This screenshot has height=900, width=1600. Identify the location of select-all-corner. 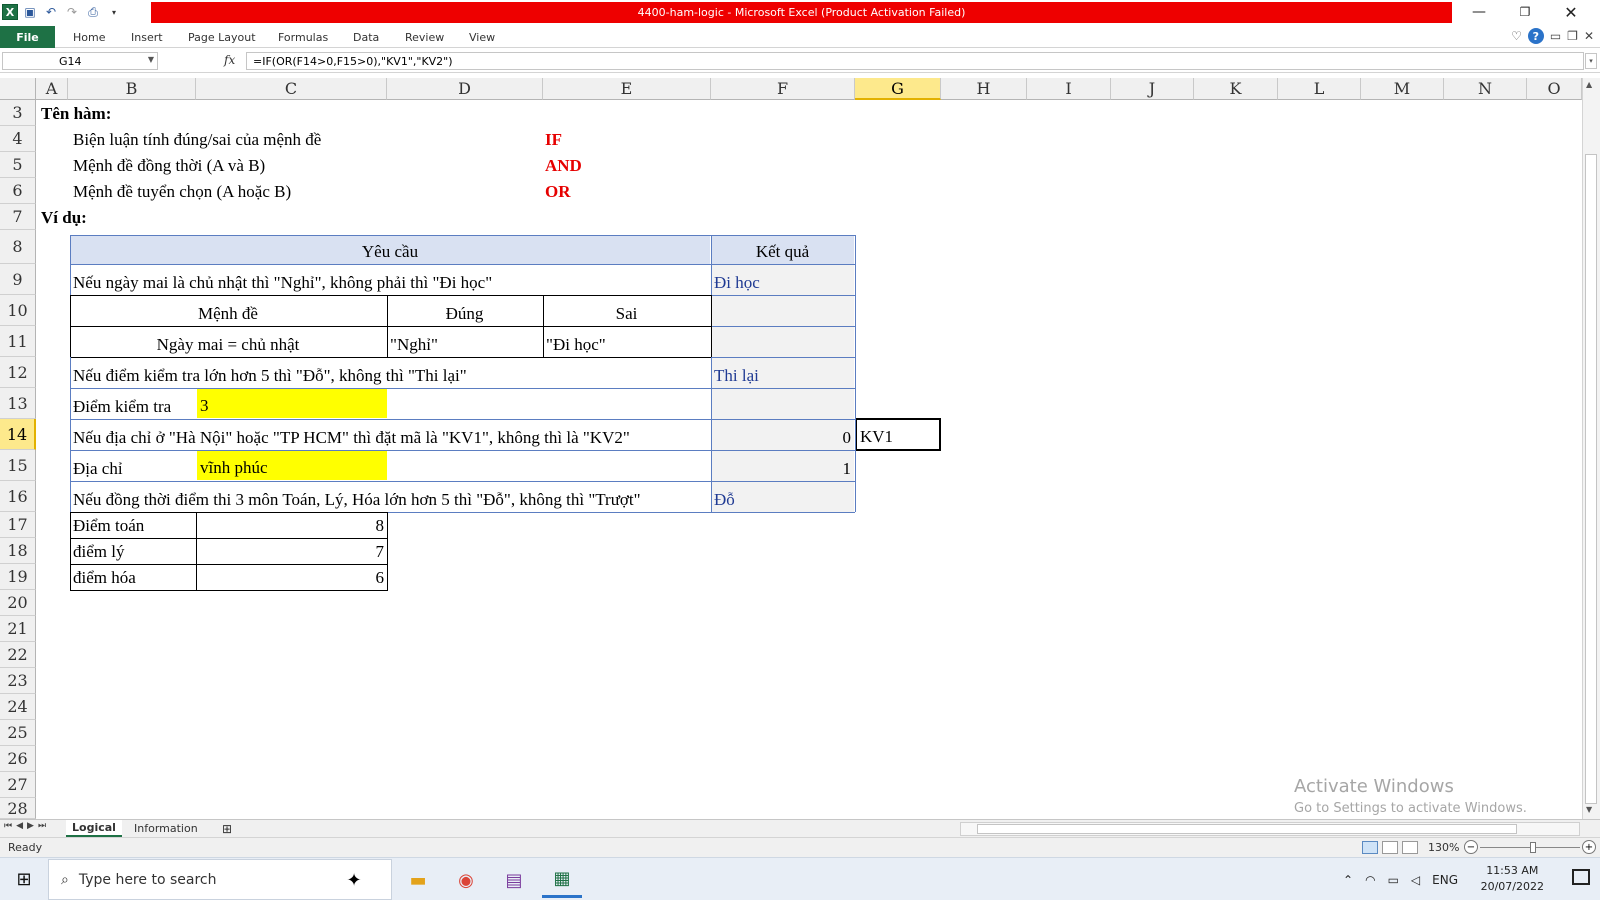
(18, 89).